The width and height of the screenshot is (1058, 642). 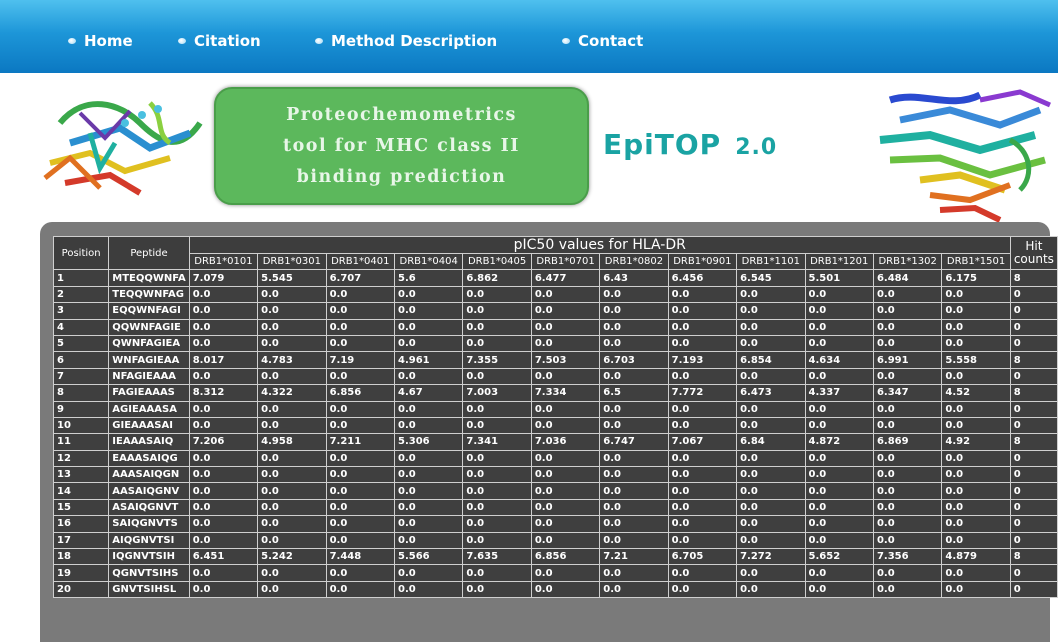 I want to click on pic50-value-cell: 6.703, so click(x=634, y=360).